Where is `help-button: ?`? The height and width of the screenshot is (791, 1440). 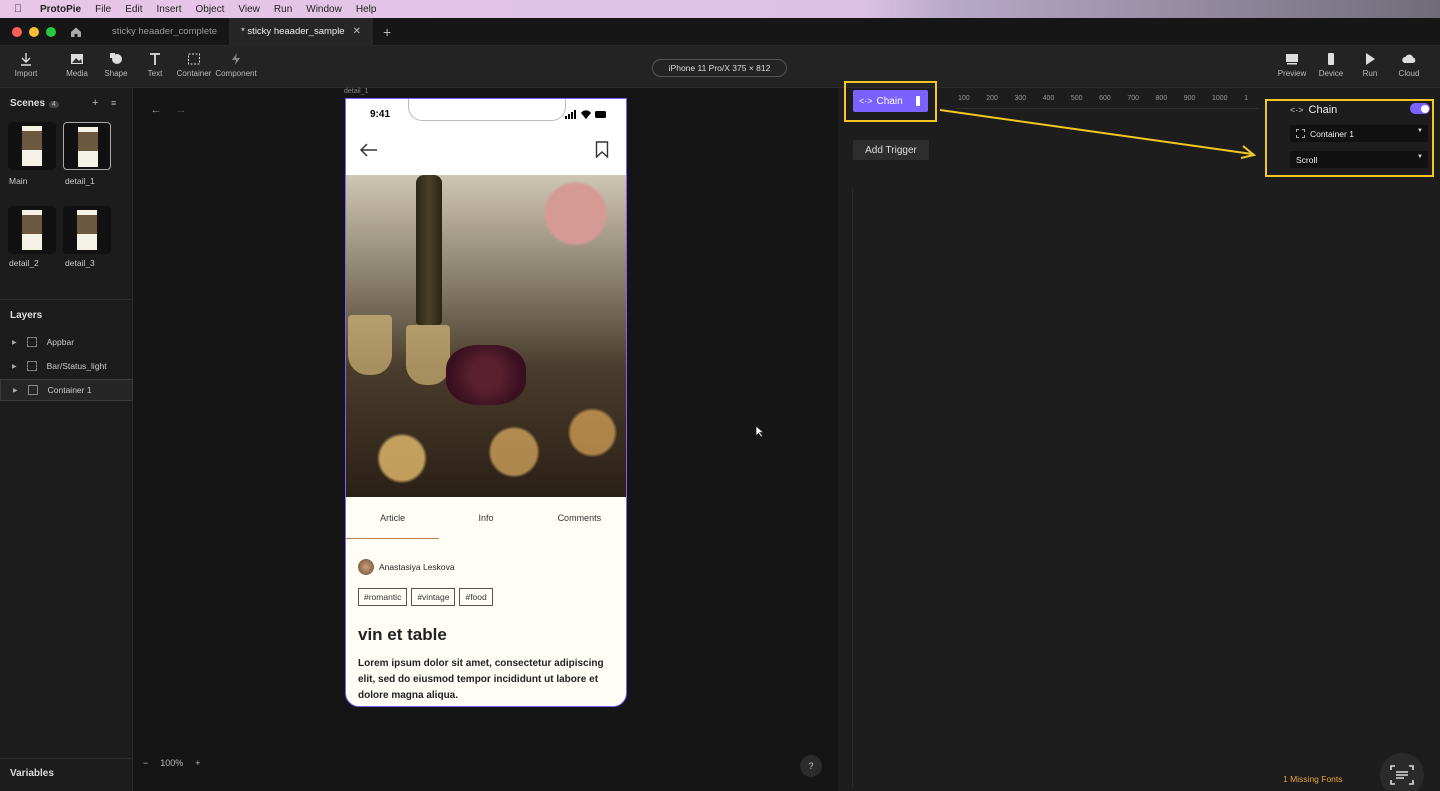 help-button: ? is located at coordinates (811, 766).